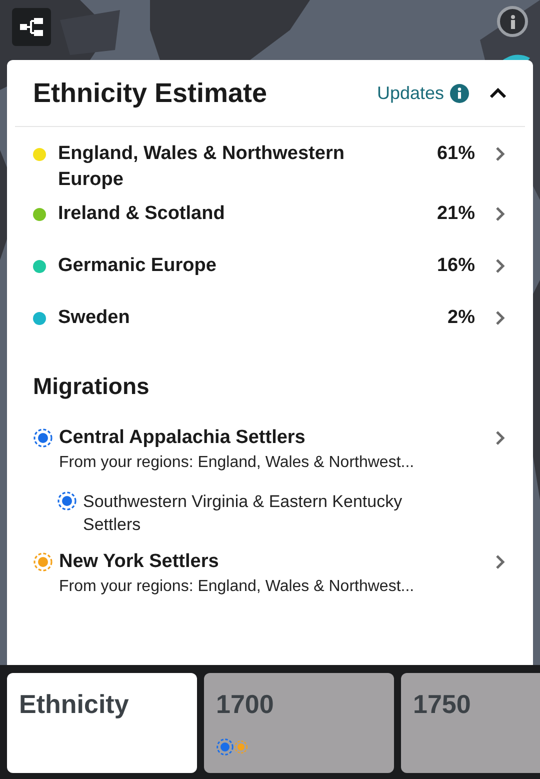 Image resolution: width=540 pixels, height=779 pixels. Describe the element at coordinates (455, 214) in the screenshot. I see `region-percent: 21%` at that location.